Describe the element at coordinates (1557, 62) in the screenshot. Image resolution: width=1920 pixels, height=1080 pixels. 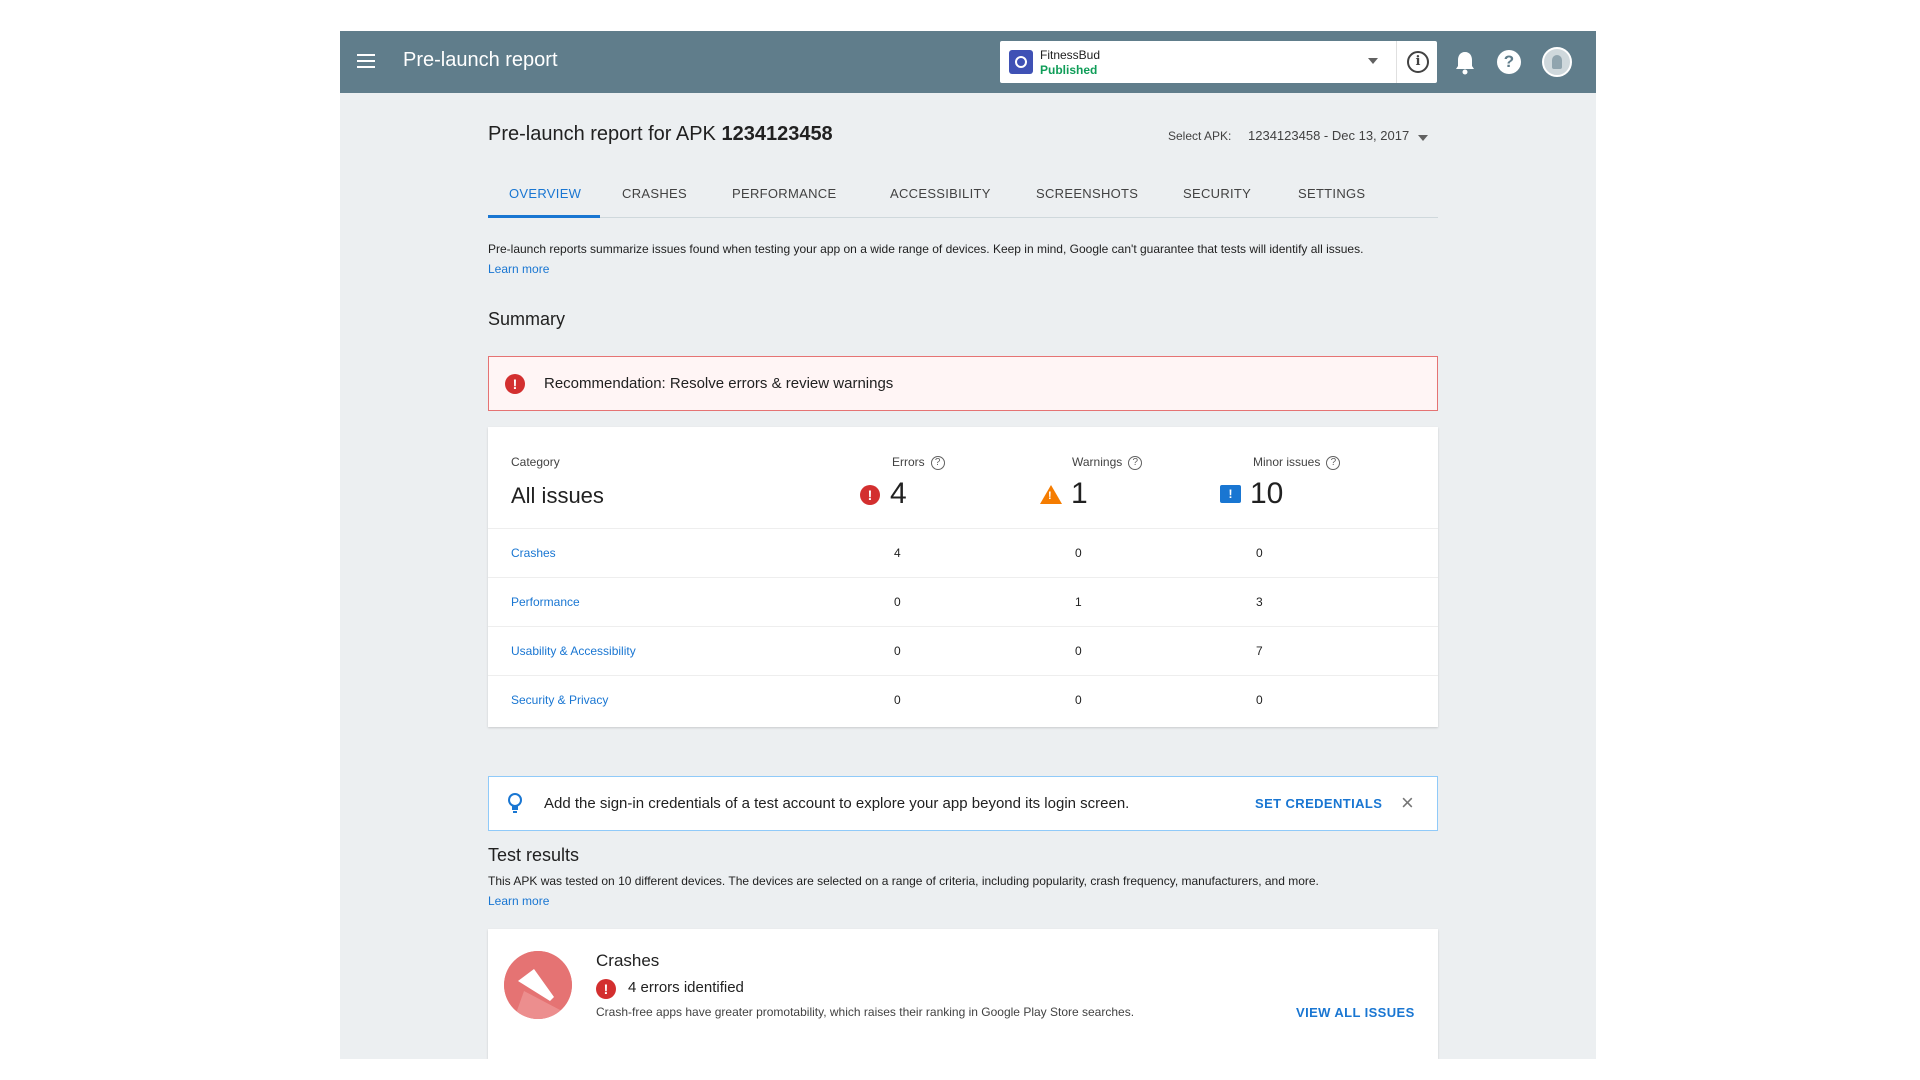
I see `avatar` at that location.